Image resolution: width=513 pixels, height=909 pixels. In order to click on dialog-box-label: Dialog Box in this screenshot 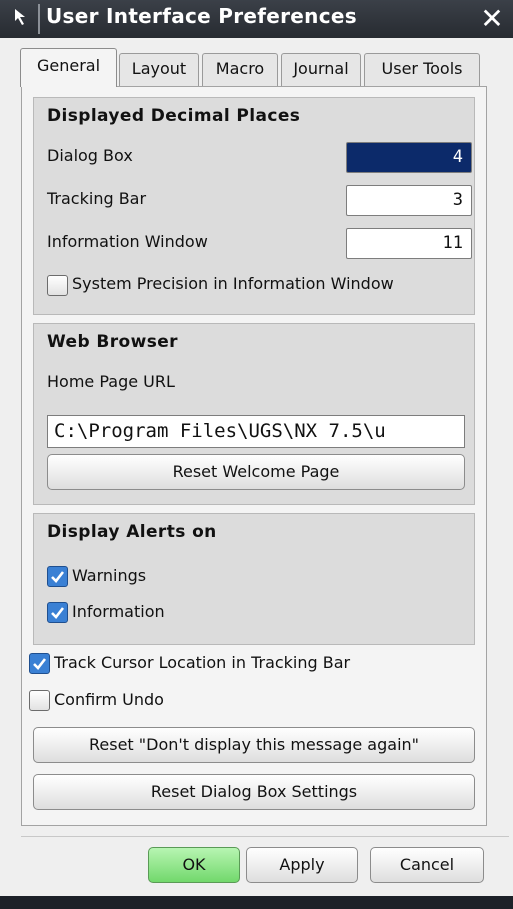, I will do `click(90, 155)`.